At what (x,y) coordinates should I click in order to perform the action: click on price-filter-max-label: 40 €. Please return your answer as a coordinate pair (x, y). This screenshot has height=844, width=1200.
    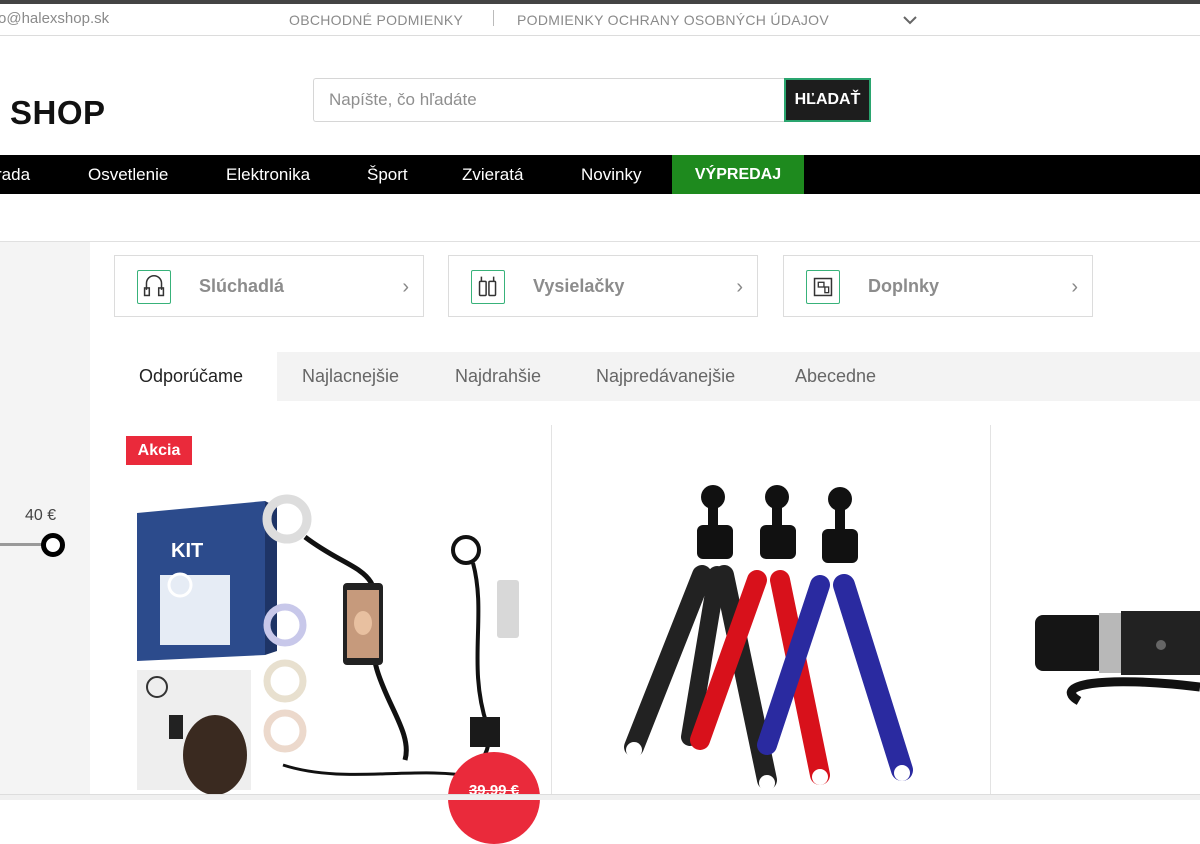
    Looking at the image, I should click on (41, 515).